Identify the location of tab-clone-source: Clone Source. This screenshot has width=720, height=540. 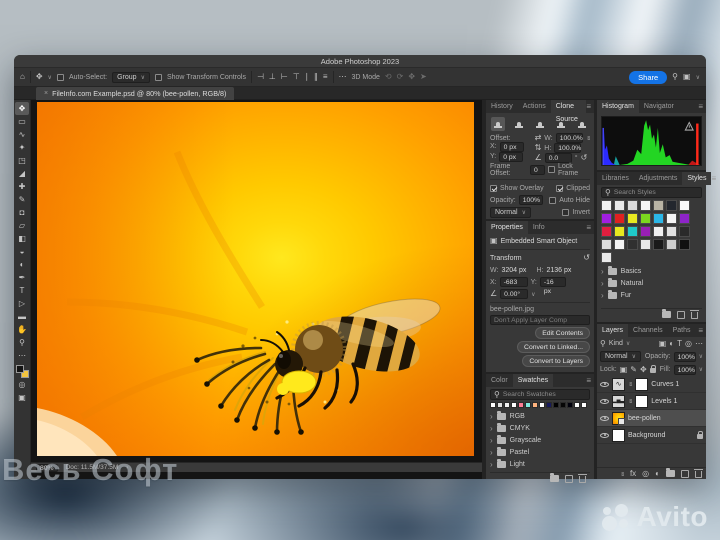
(568, 111).